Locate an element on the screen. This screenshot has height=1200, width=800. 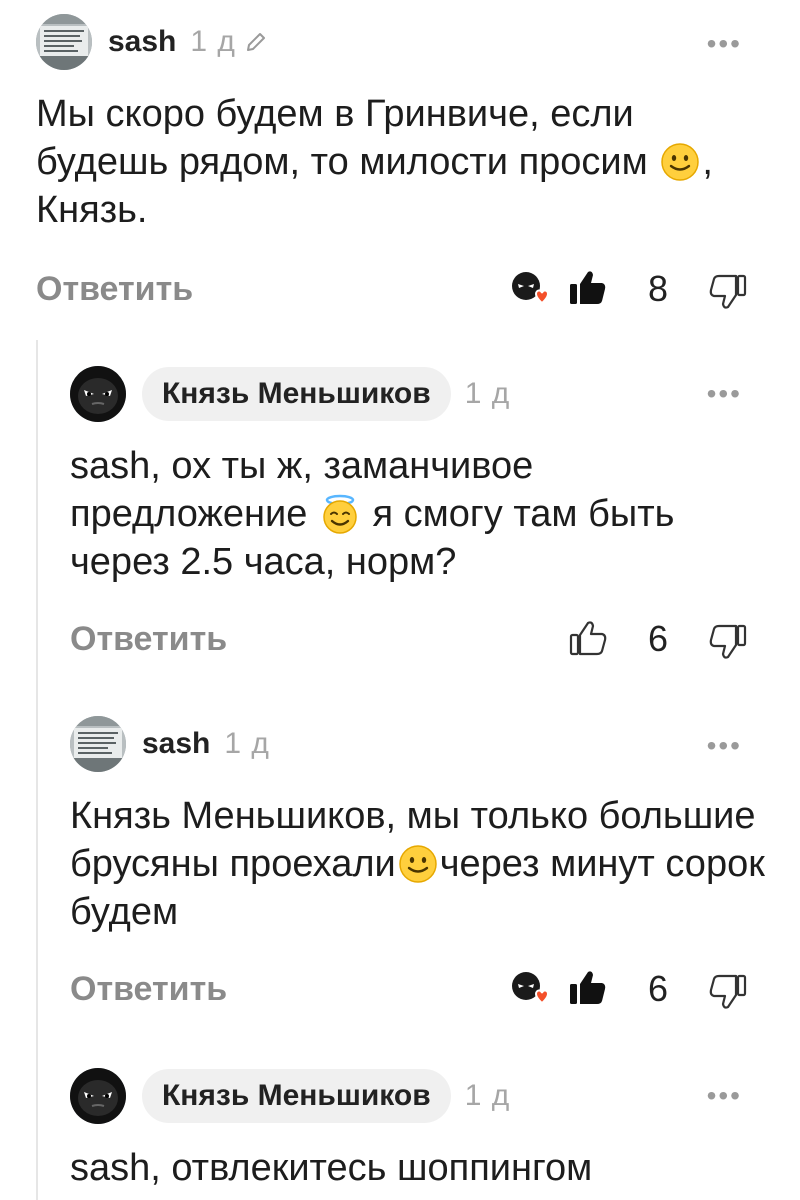
thumbs-up-outline-icon is located at coordinates (588, 638).